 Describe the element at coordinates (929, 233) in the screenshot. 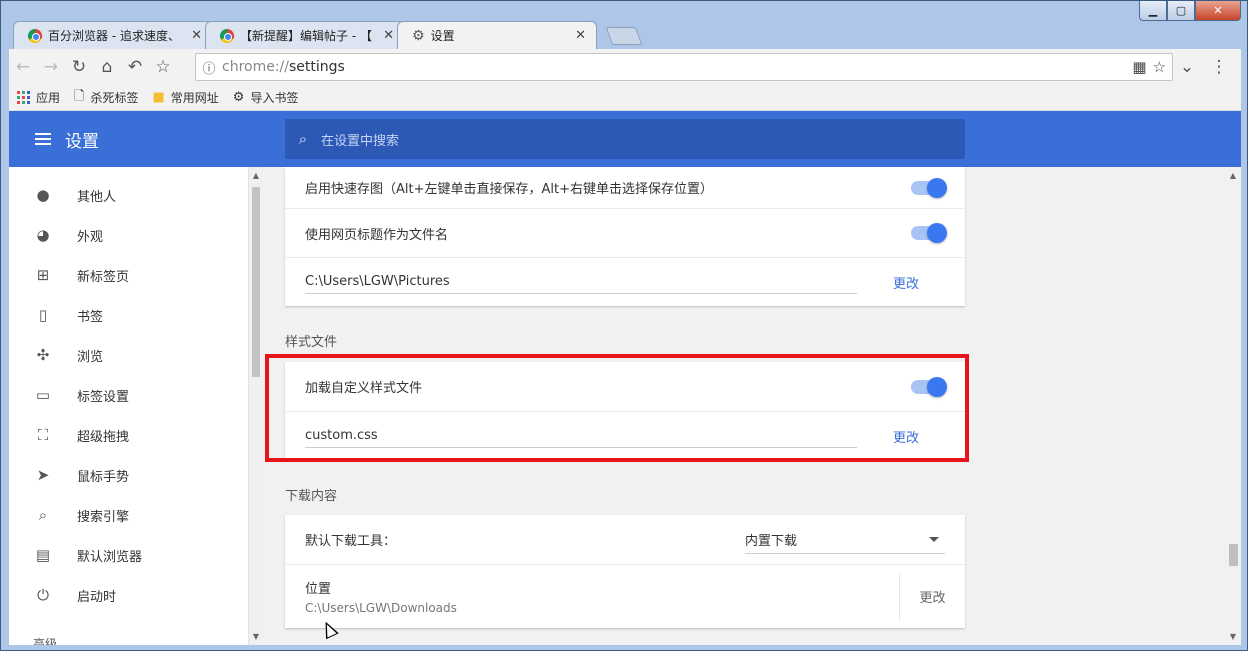

I see `use-title-toggle` at that location.